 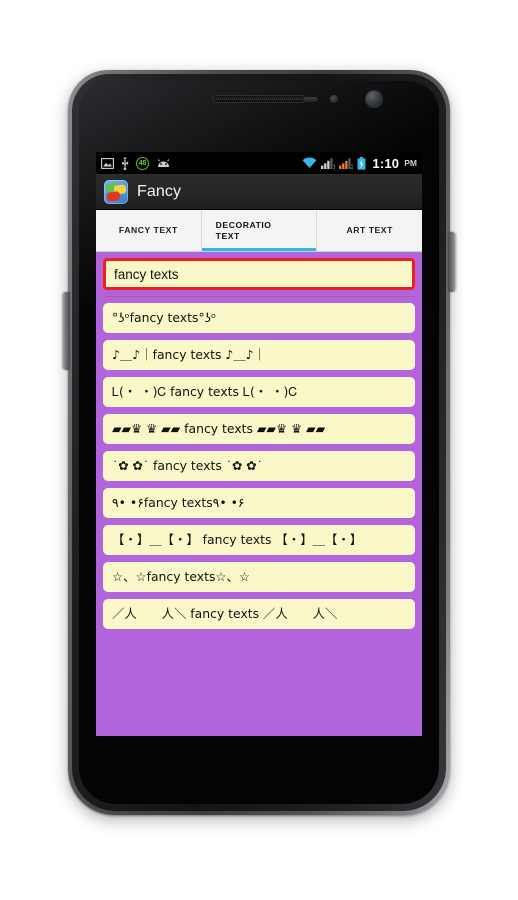 What do you see at coordinates (125, 163) in the screenshot?
I see `usb-icon` at bounding box center [125, 163].